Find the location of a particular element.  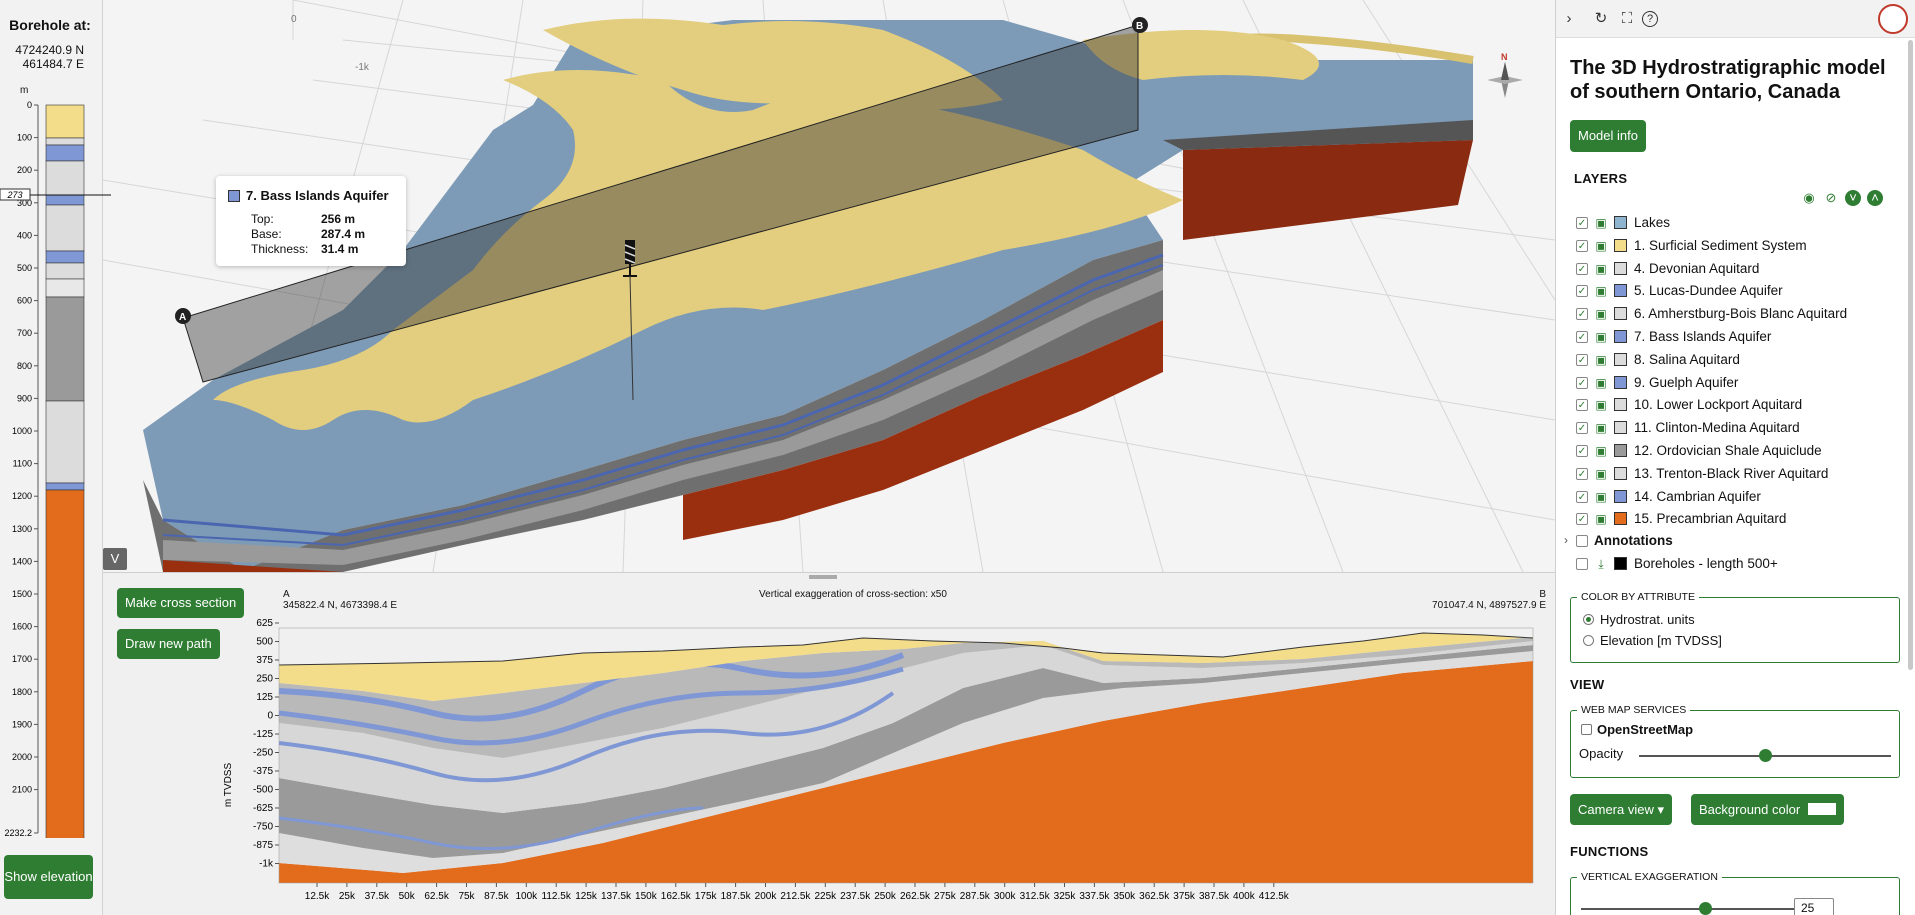

radio-off-icon is located at coordinates (1588, 640).